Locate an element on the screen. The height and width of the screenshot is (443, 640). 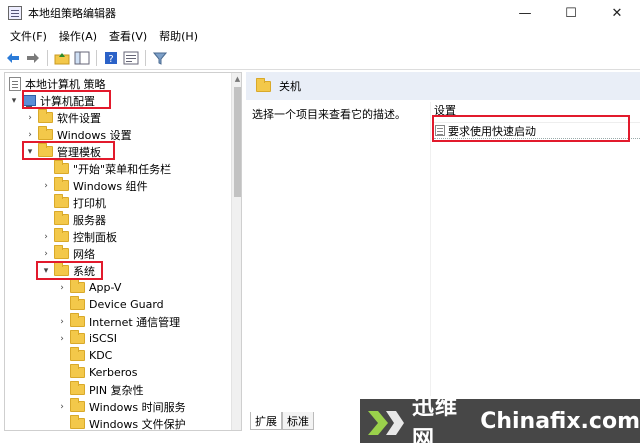
tree-item-network: › 网络 is located at coordinates (68, 253).